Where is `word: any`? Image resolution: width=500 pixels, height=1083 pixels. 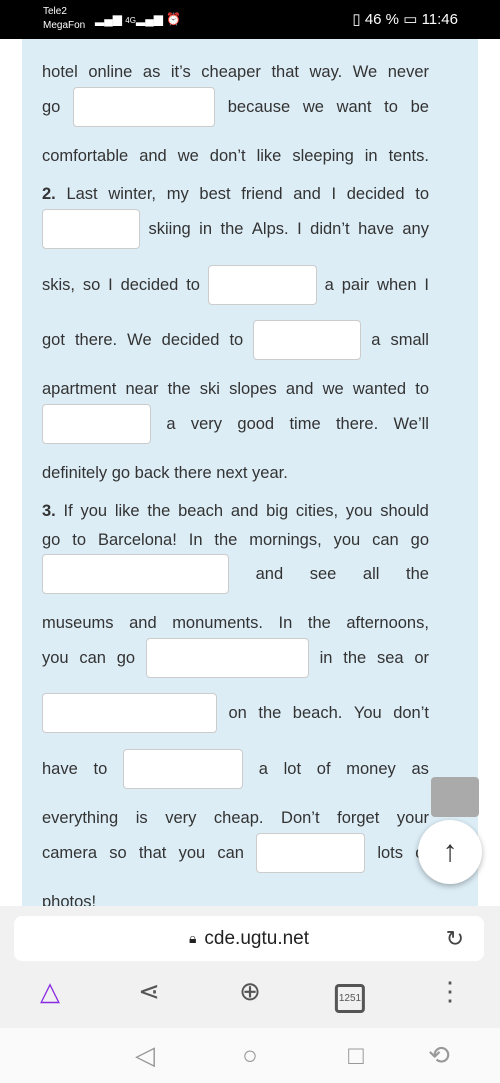 word: any is located at coordinates (415, 228).